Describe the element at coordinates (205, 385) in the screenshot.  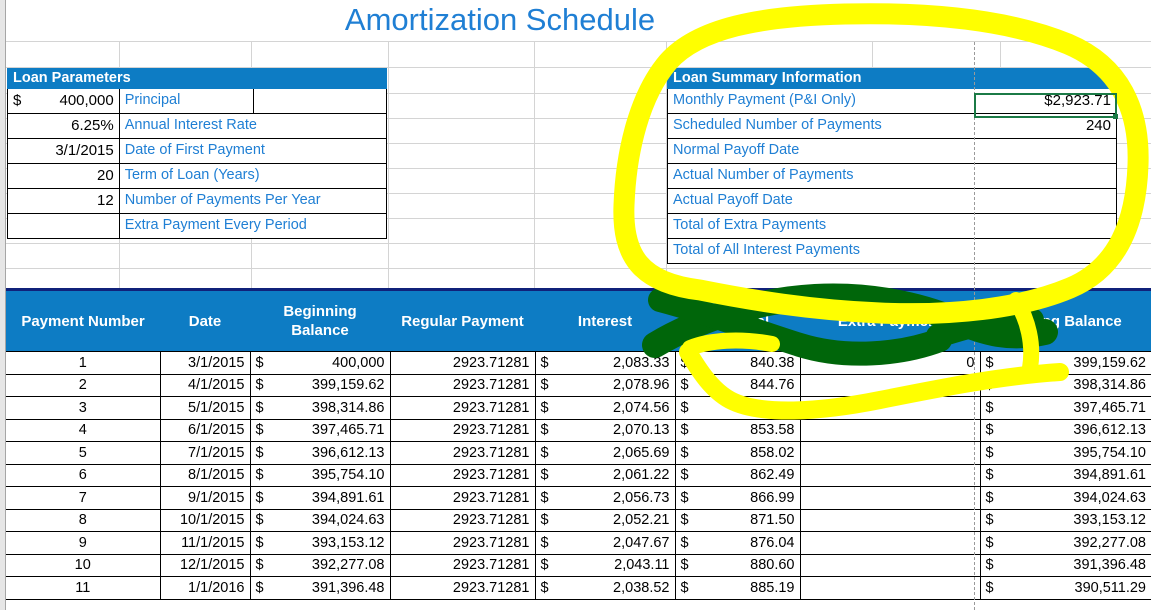
I see `cell-date: 4/1/2015` at that location.